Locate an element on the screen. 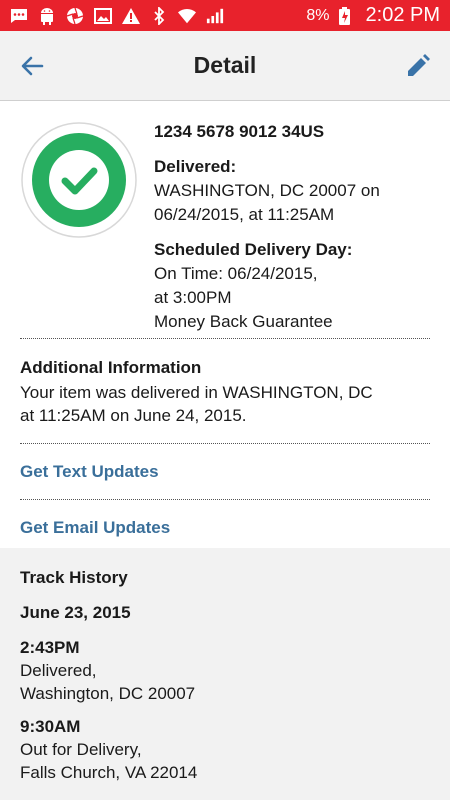  pencil-icon is located at coordinates (419, 65).